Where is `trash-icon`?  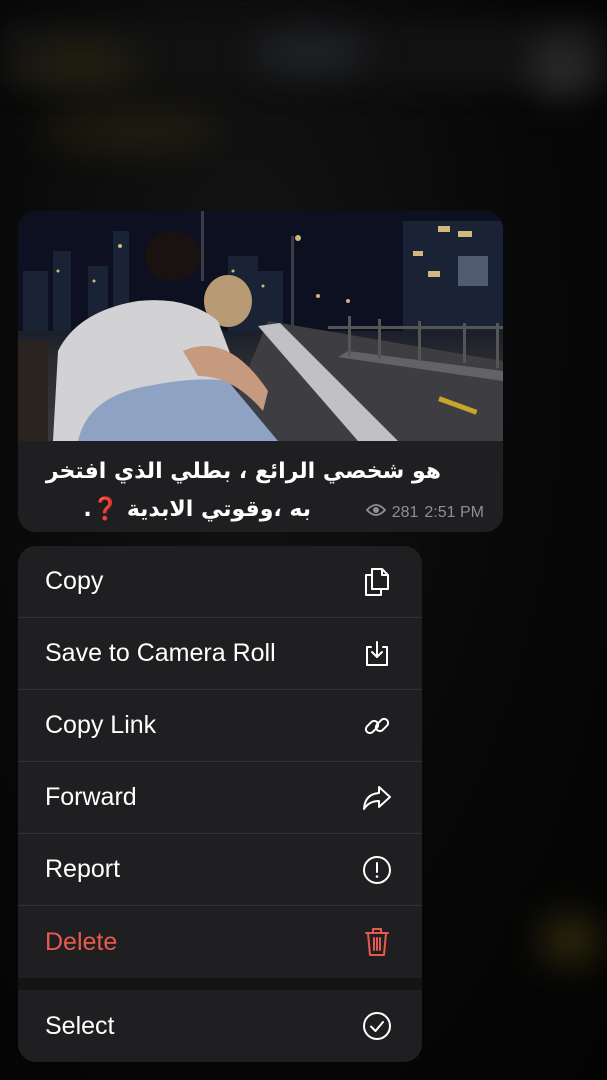 trash-icon is located at coordinates (377, 942).